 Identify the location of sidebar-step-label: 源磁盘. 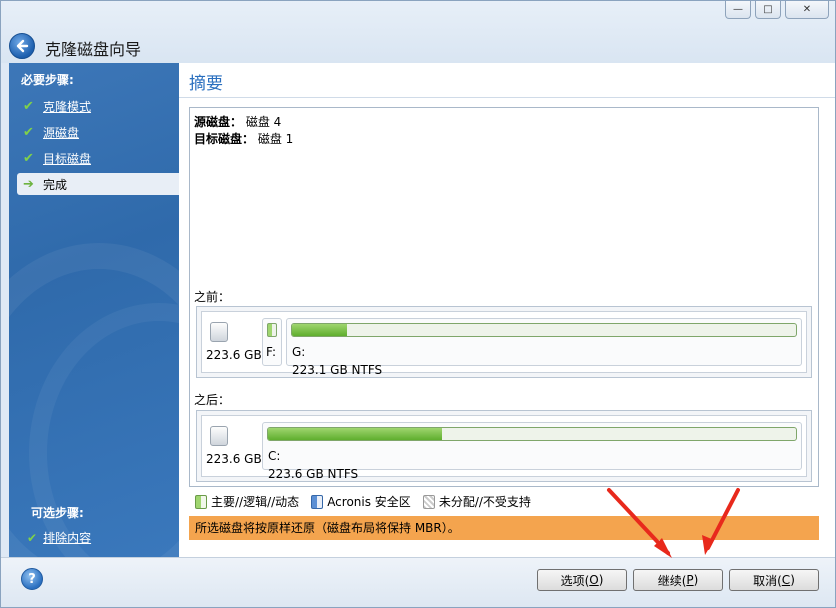
(61, 132).